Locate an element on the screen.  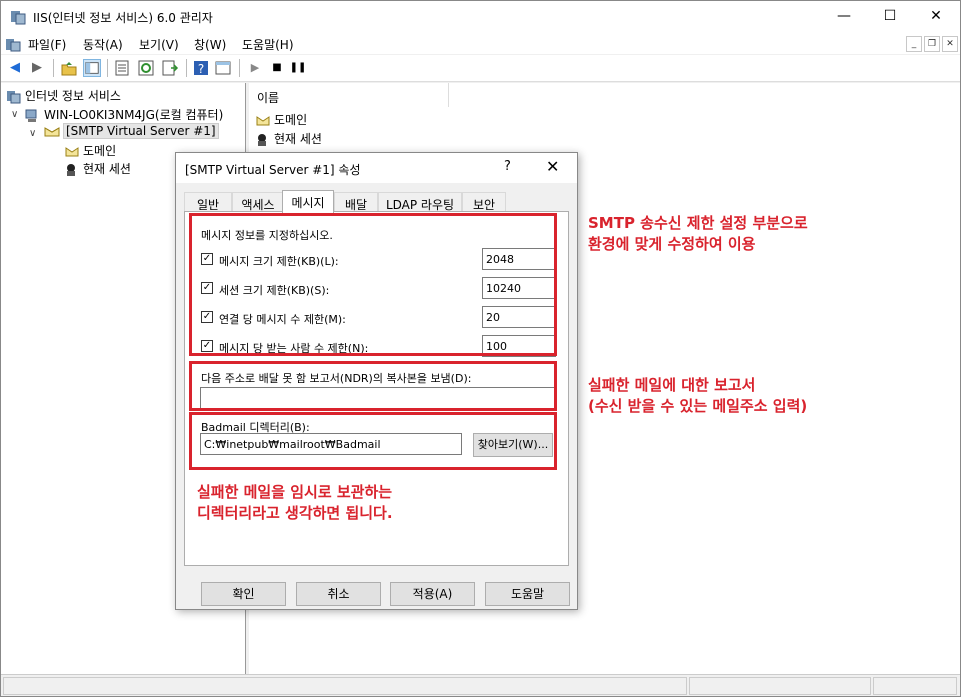
close-button: ✕ is located at coordinates (936, 16).